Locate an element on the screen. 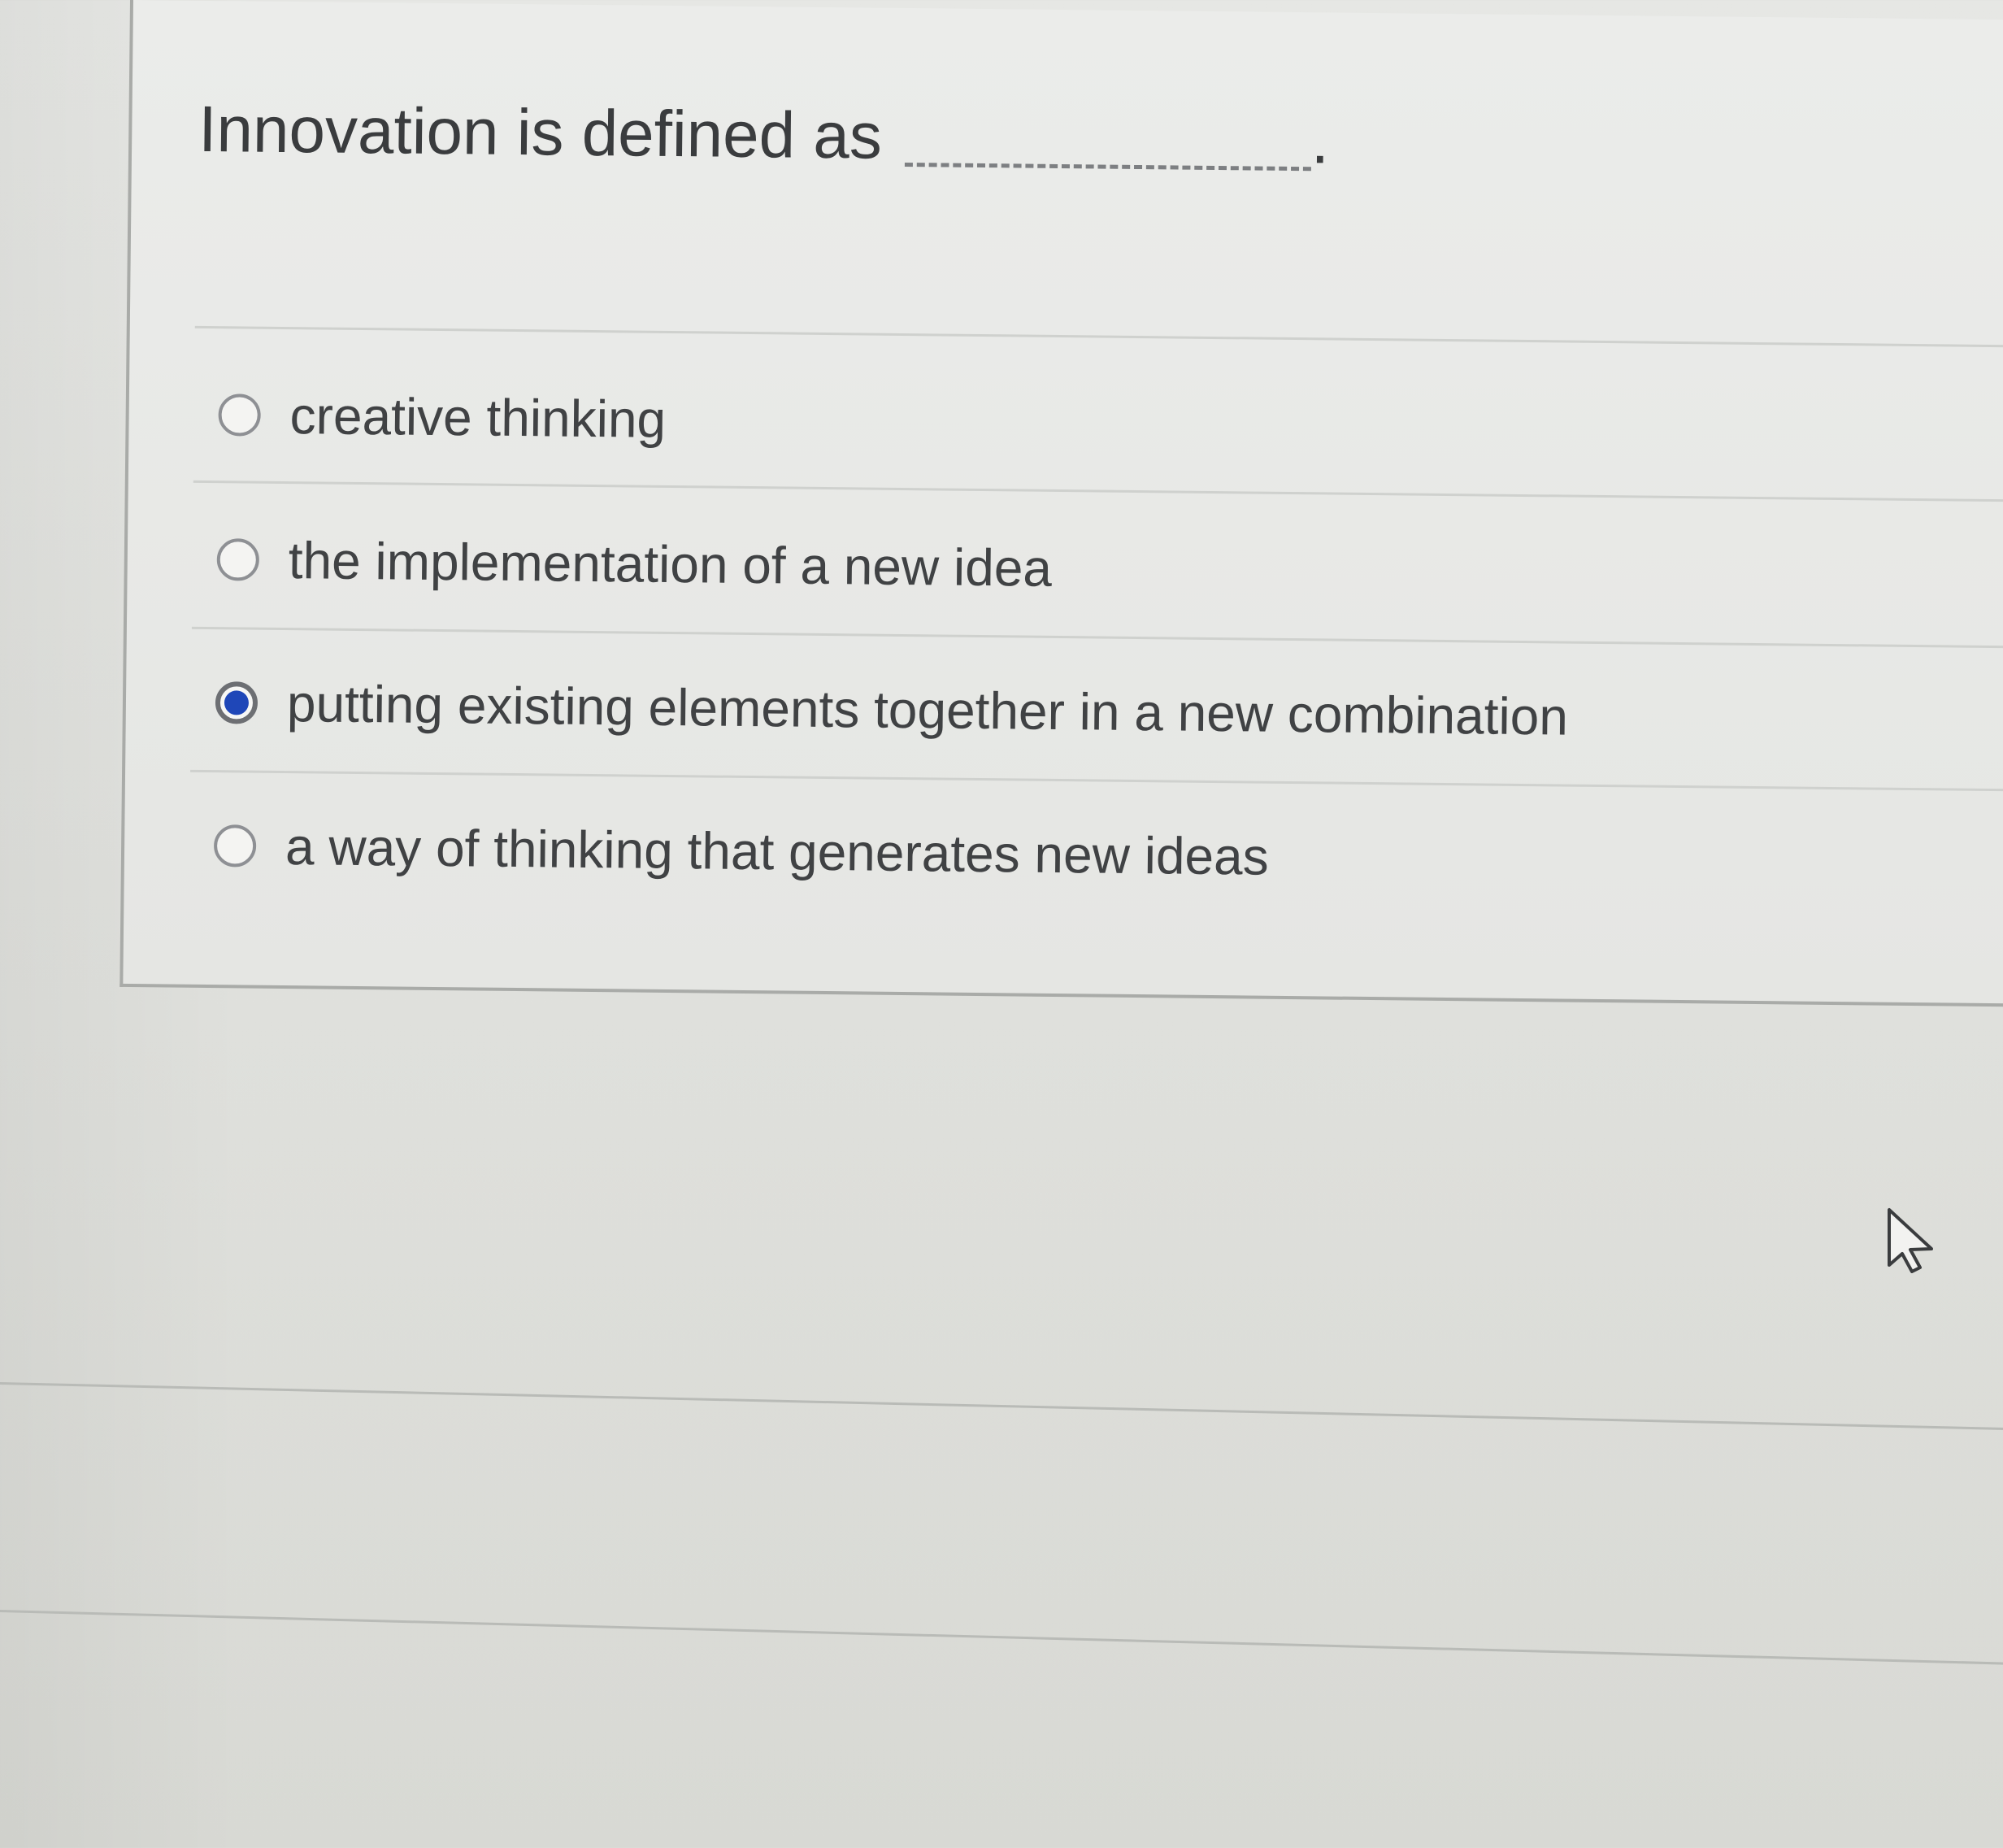  options-top-divider is located at coordinates (1098, 336).